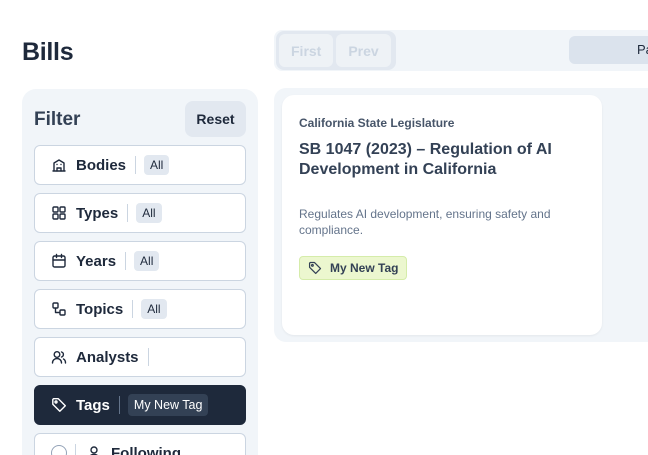  What do you see at coordinates (154, 309) in the screenshot?
I see `filter-topics-value: All` at bounding box center [154, 309].